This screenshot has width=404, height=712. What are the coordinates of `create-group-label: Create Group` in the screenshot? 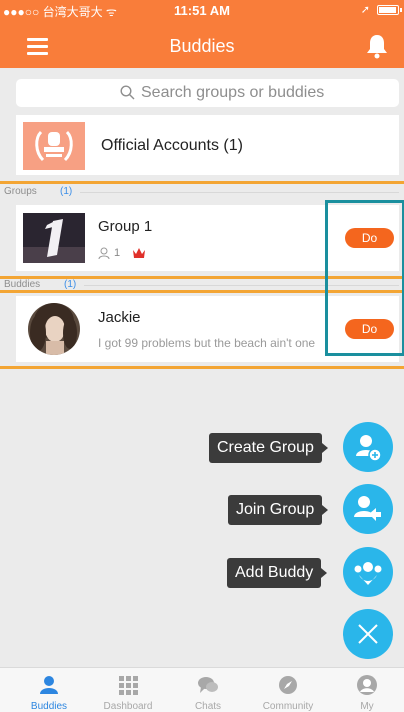 It's located at (268, 448).